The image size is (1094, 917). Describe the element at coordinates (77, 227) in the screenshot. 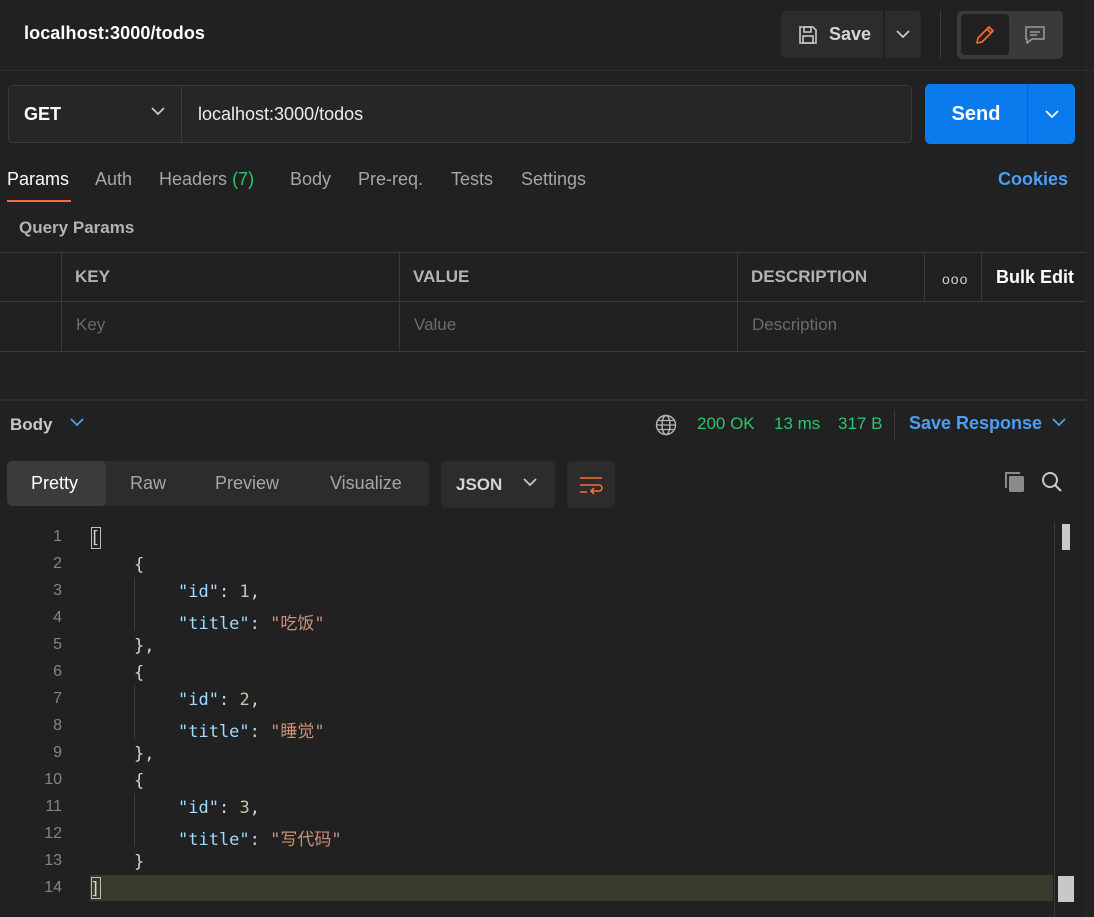

I see `query-params-heading: Query Params` at that location.